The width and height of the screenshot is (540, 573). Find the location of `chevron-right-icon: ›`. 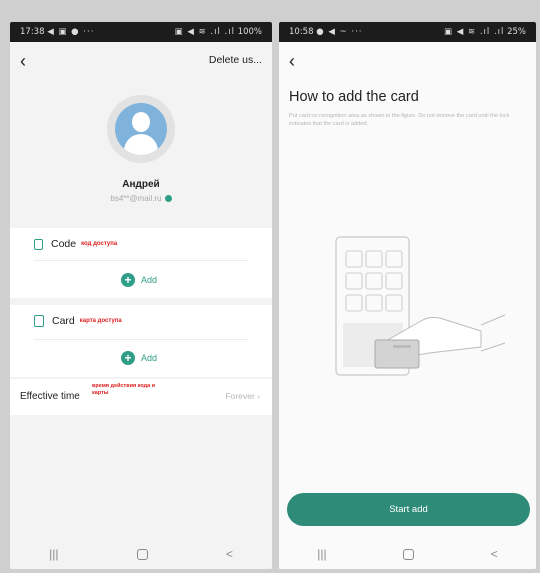

chevron-right-icon: › is located at coordinates (258, 396).